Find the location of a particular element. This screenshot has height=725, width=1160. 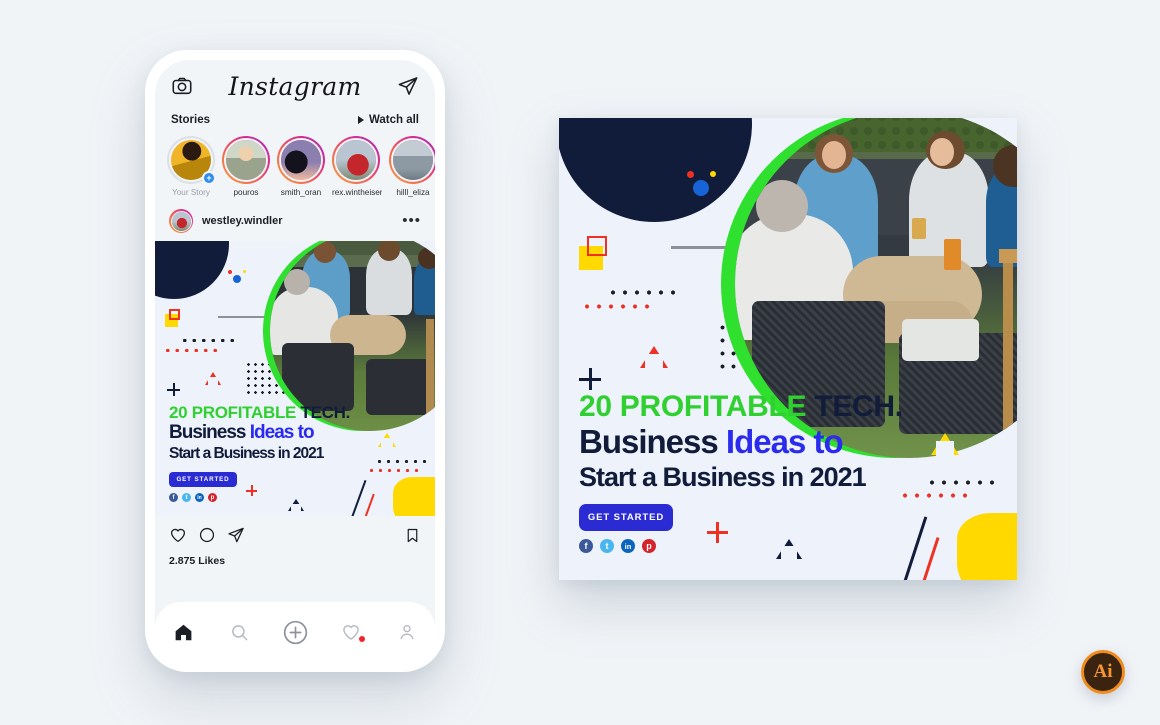

post-header: westley.windler ••• is located at coordinates (295, 221).